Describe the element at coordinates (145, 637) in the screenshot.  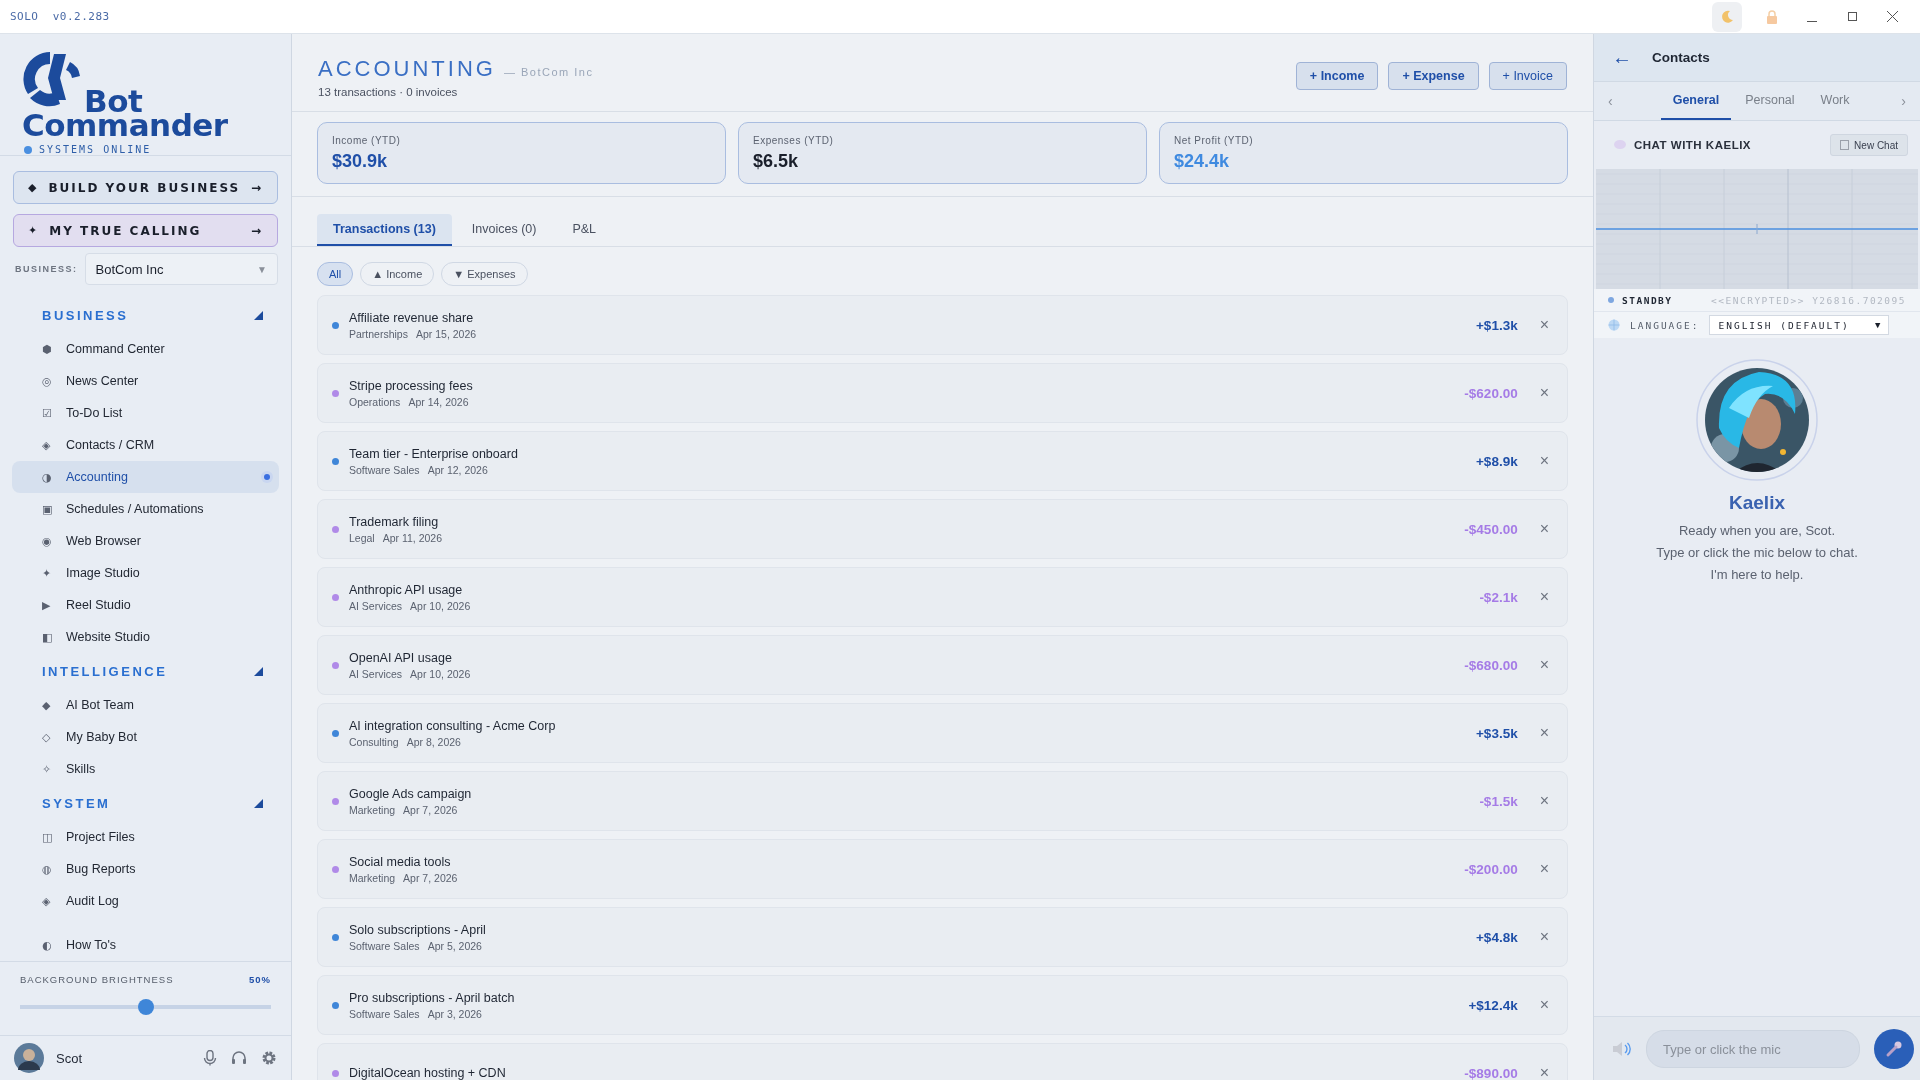
I see `nav-item: ◧ Website Studio` at that location.